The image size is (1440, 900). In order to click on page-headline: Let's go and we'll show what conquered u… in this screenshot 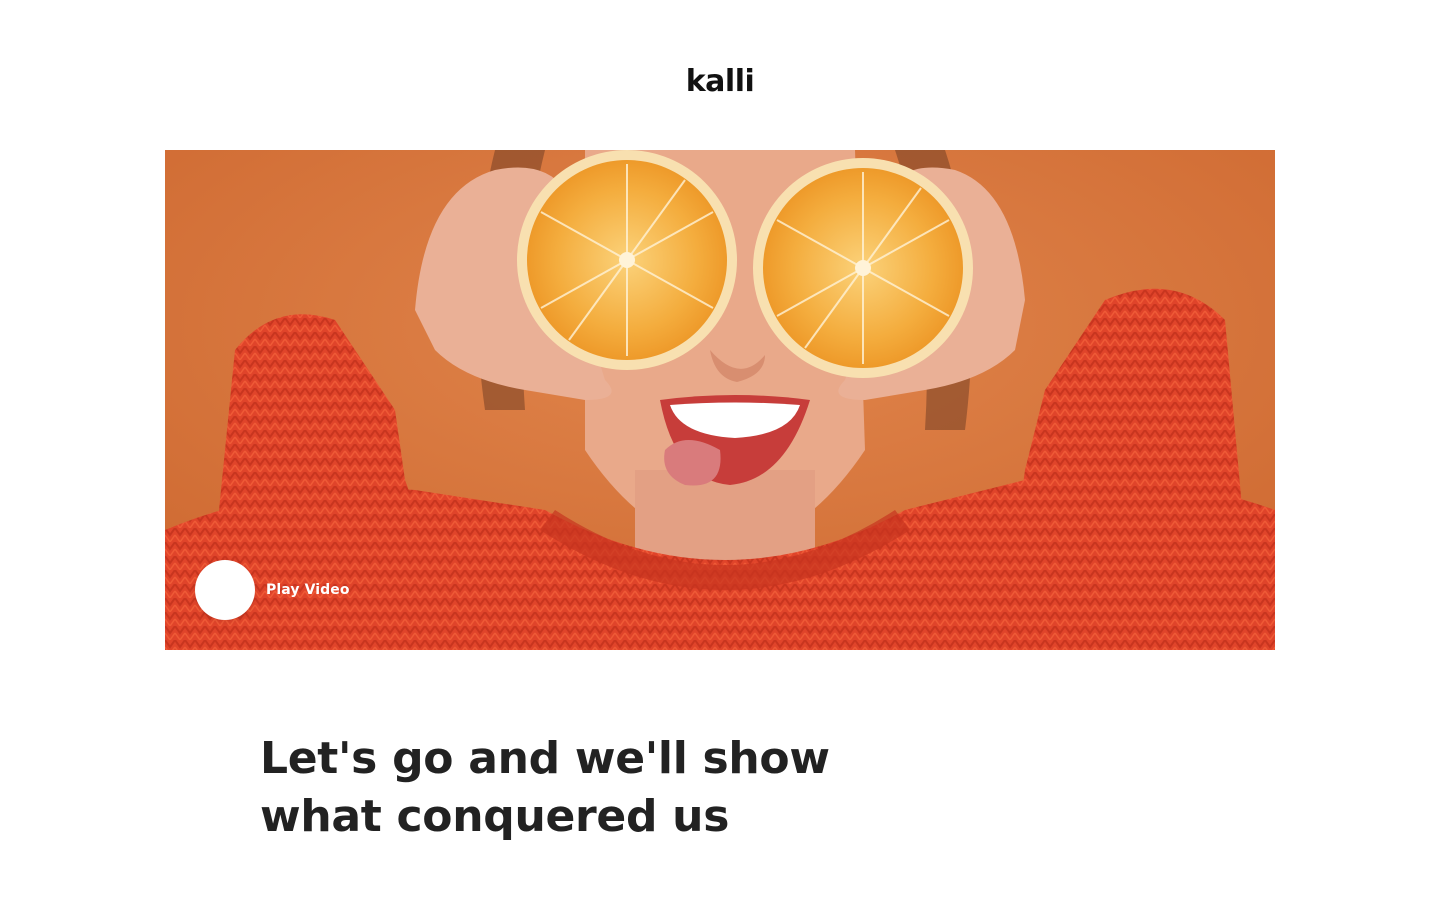, I will do `click(580, 788)`.